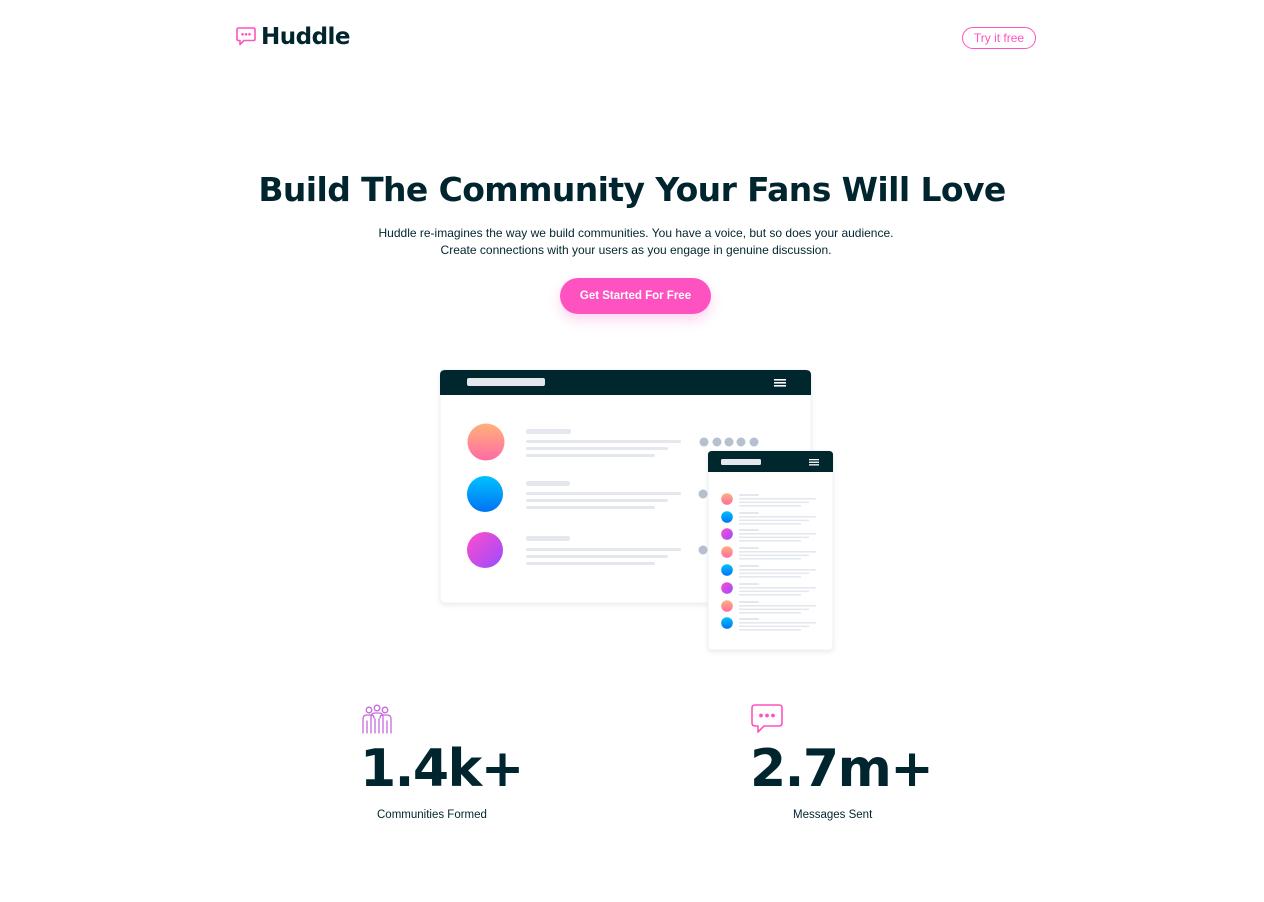 This screenshot has width=1264, height=902. What do you see at coordinates (306, 37) in the screenshot?
I see `logo-text: Huddle` at bounding box center [306, 37].